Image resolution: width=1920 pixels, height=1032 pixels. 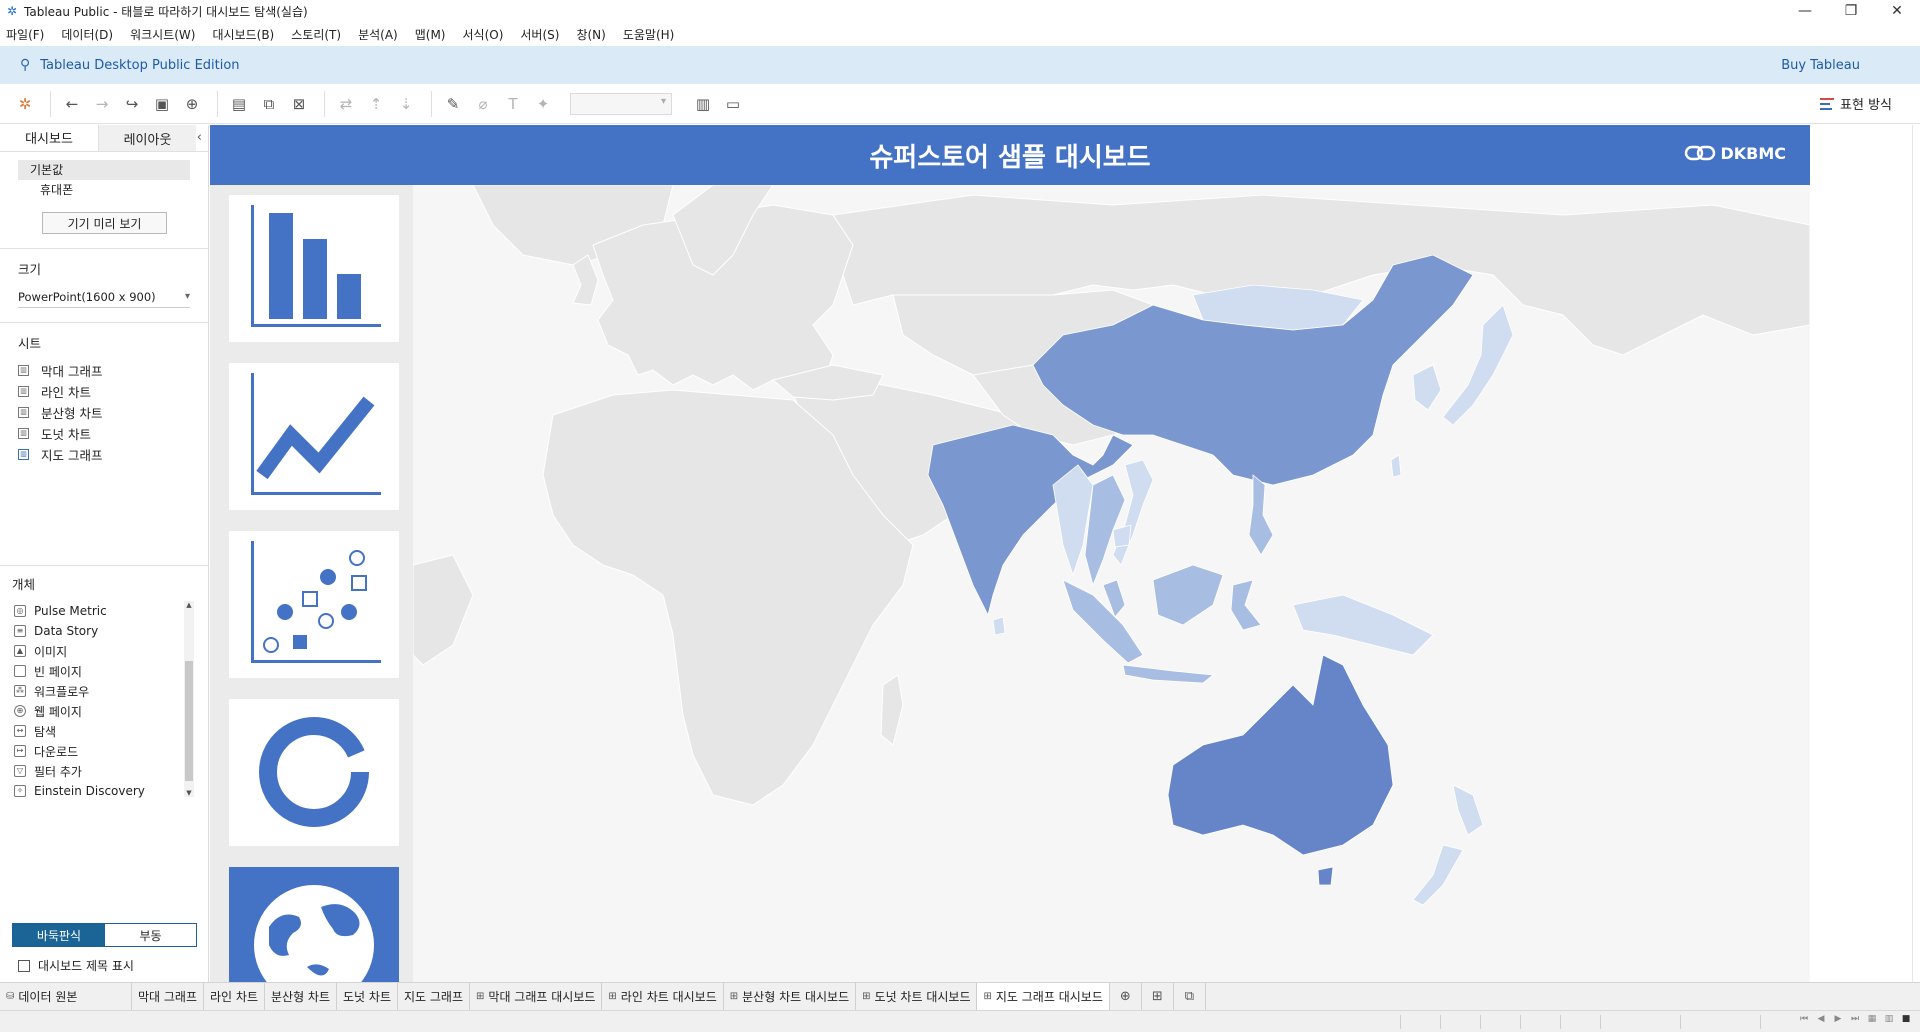 What do you see at coordinates (483, 104) in the screenshot?
I see `group-icon: ⌀` at bounding box center [483, 104].